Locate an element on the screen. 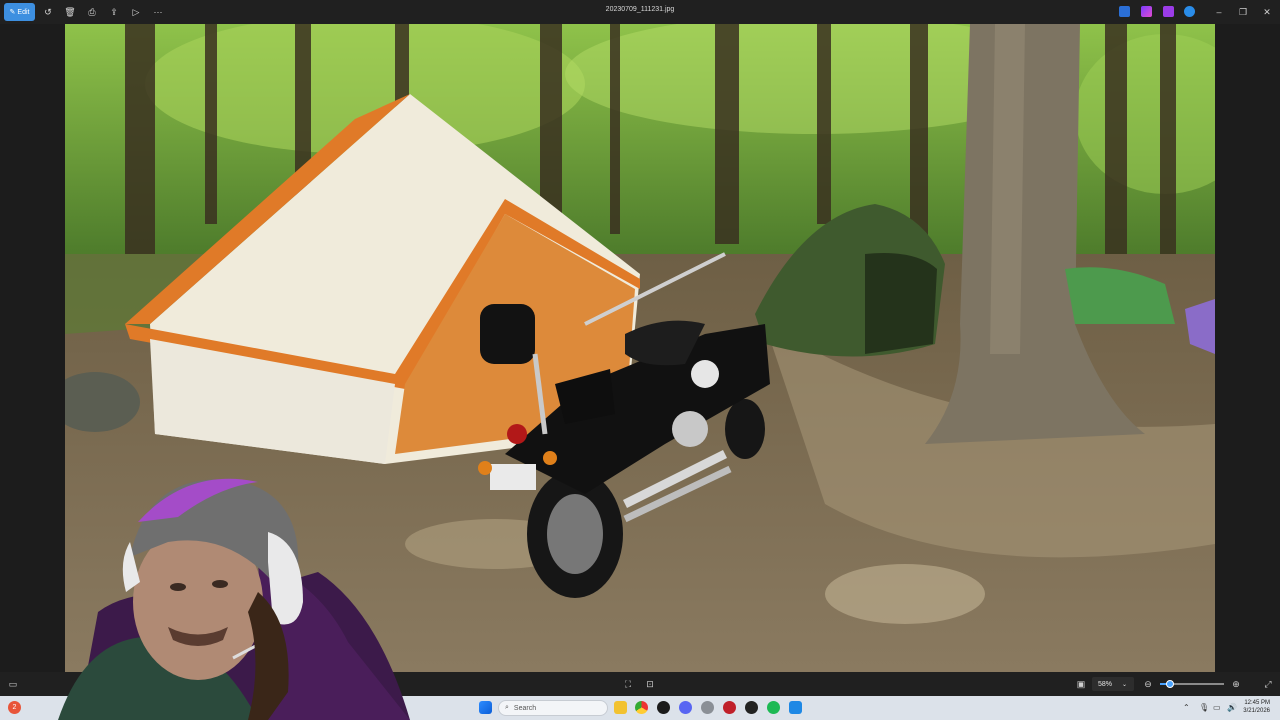 Image resolution: width=1280 pixels, height=720 pixels. copilot-app-icon is located at coordinates (1146, 11).